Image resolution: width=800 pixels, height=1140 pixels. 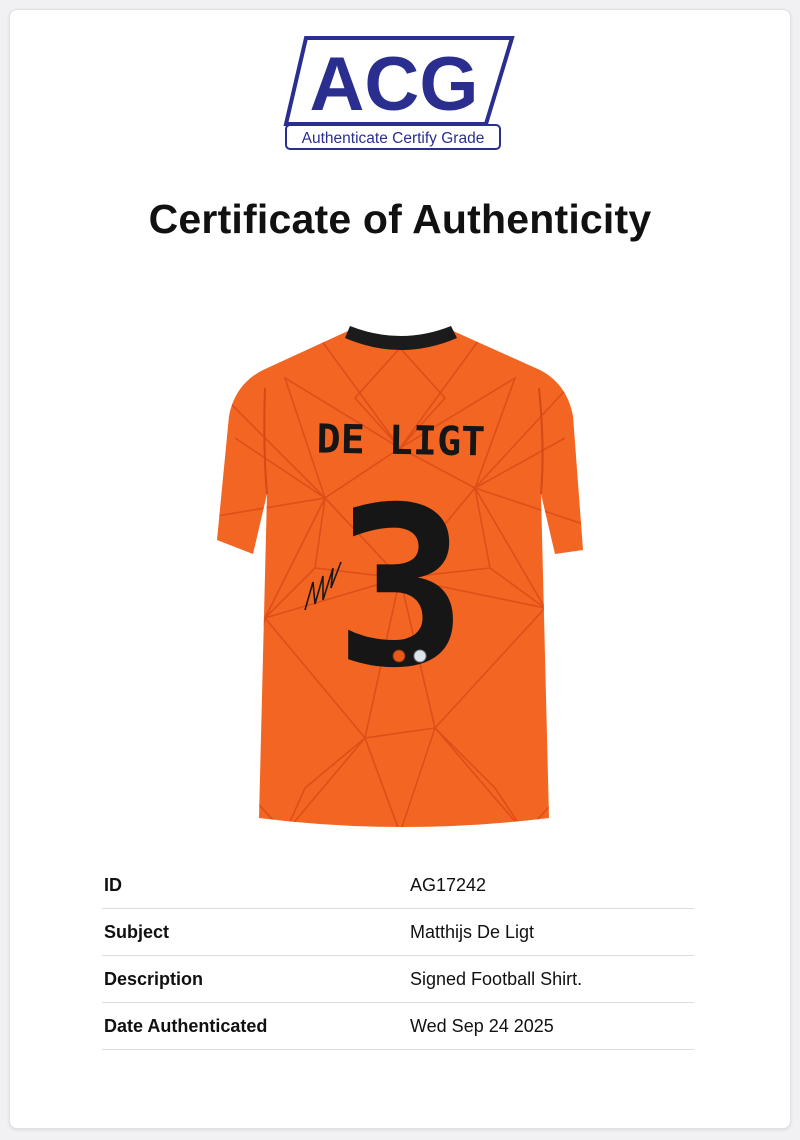 What do you see at coordinates (496, 978) in the screenshot?
I see `detail-value: Signed Football Shirt.` at bounding box center [496, 978].